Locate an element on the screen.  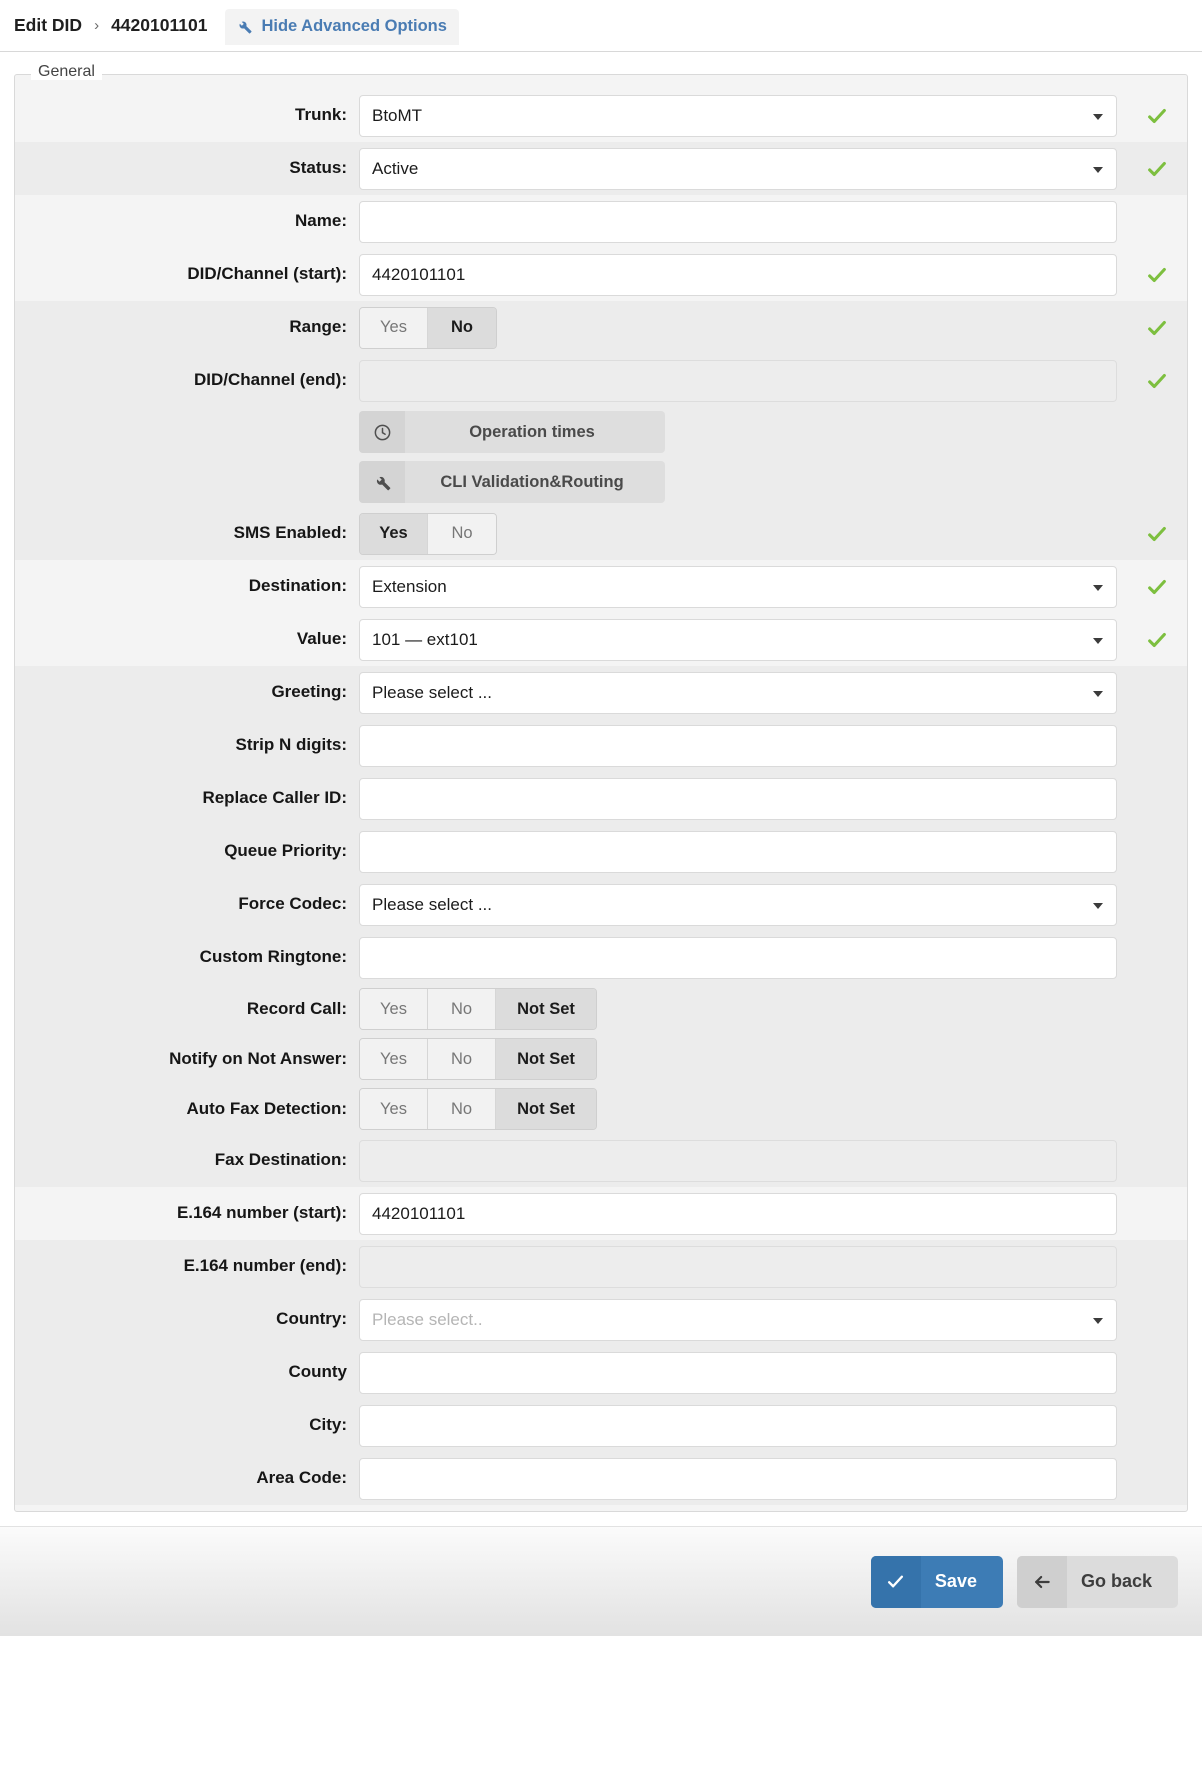
range-option-no: No is located at coordinates (462, 327).